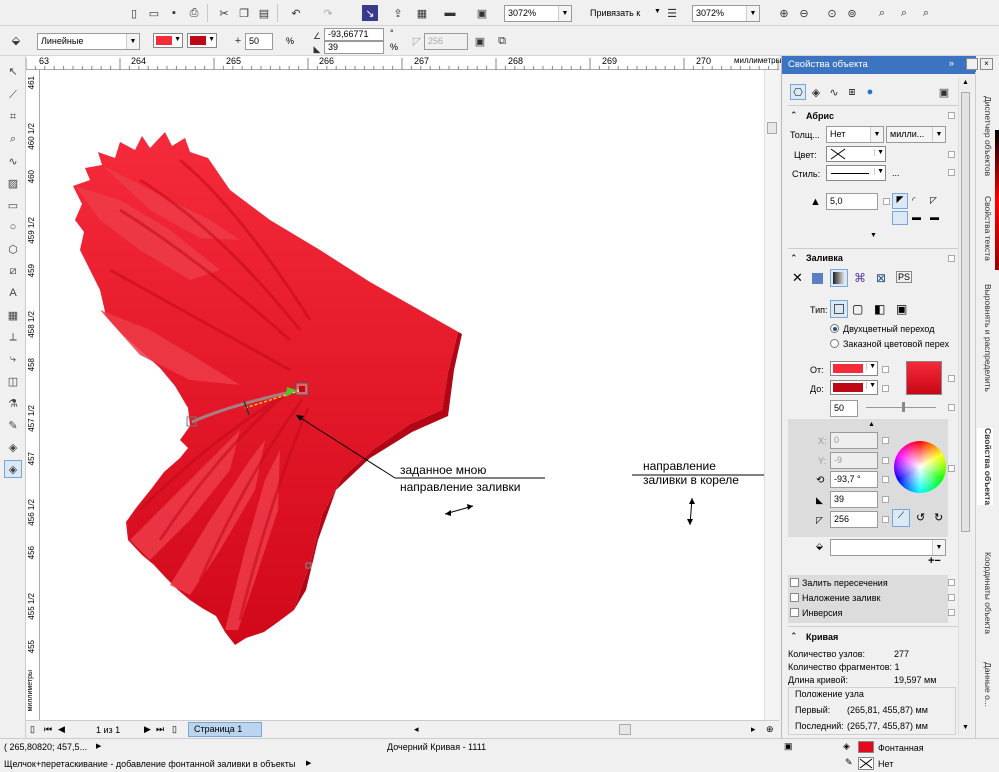  Describe the element at coordinates (13, 293) in the screenshot. I see `text-tool-icon: A` at that location.